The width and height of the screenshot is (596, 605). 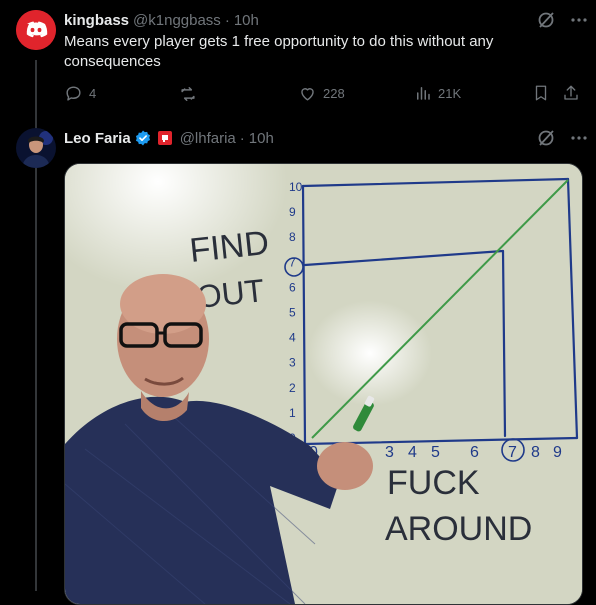 I want to click on like-button: 228, so click(x=321, y=93).